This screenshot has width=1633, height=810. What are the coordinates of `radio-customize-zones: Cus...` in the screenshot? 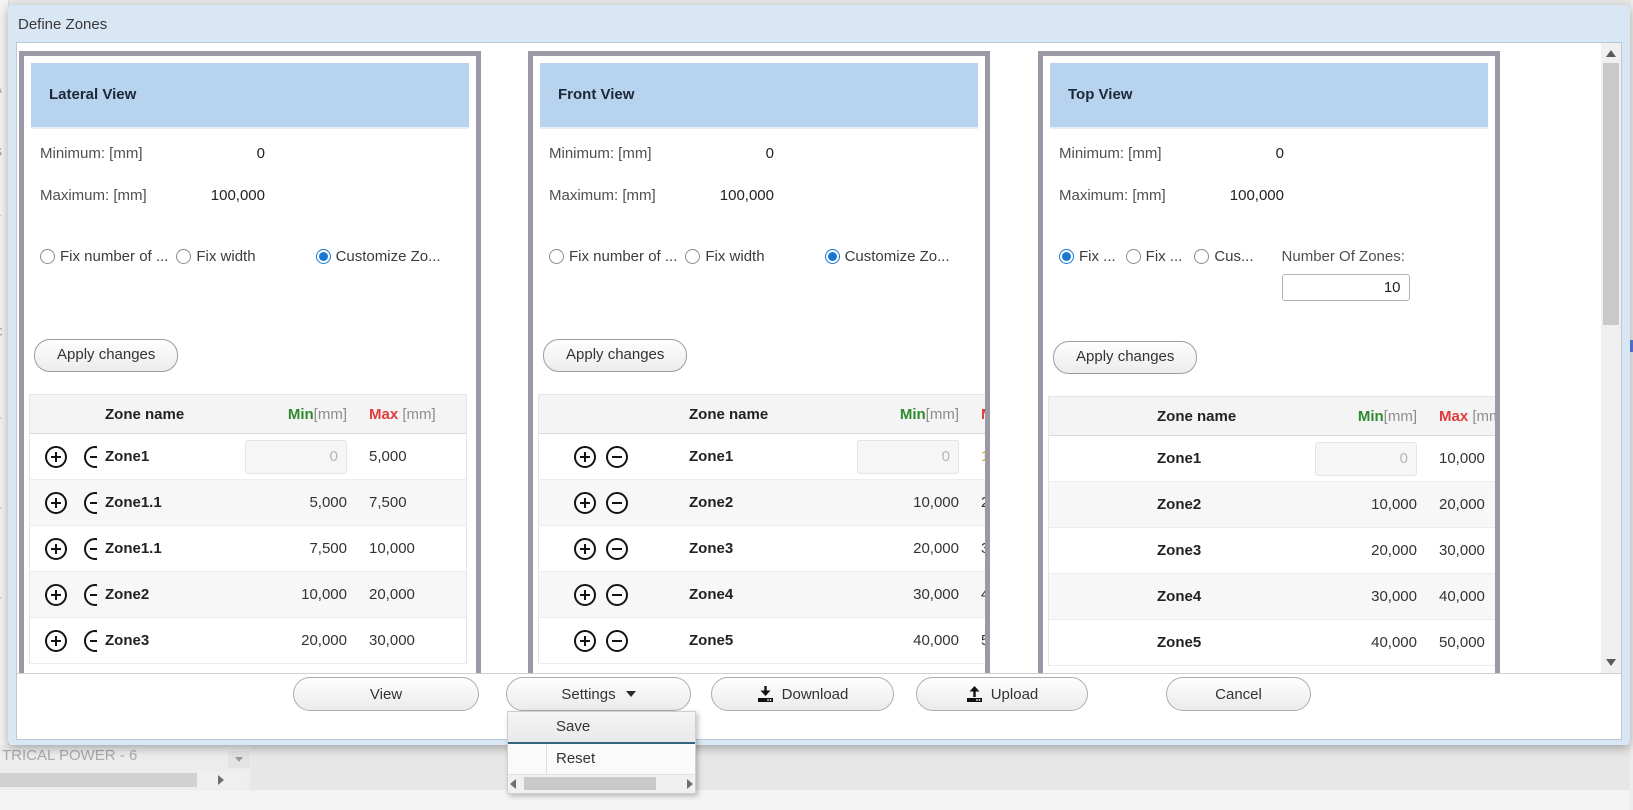 It's located at (1224, 256).